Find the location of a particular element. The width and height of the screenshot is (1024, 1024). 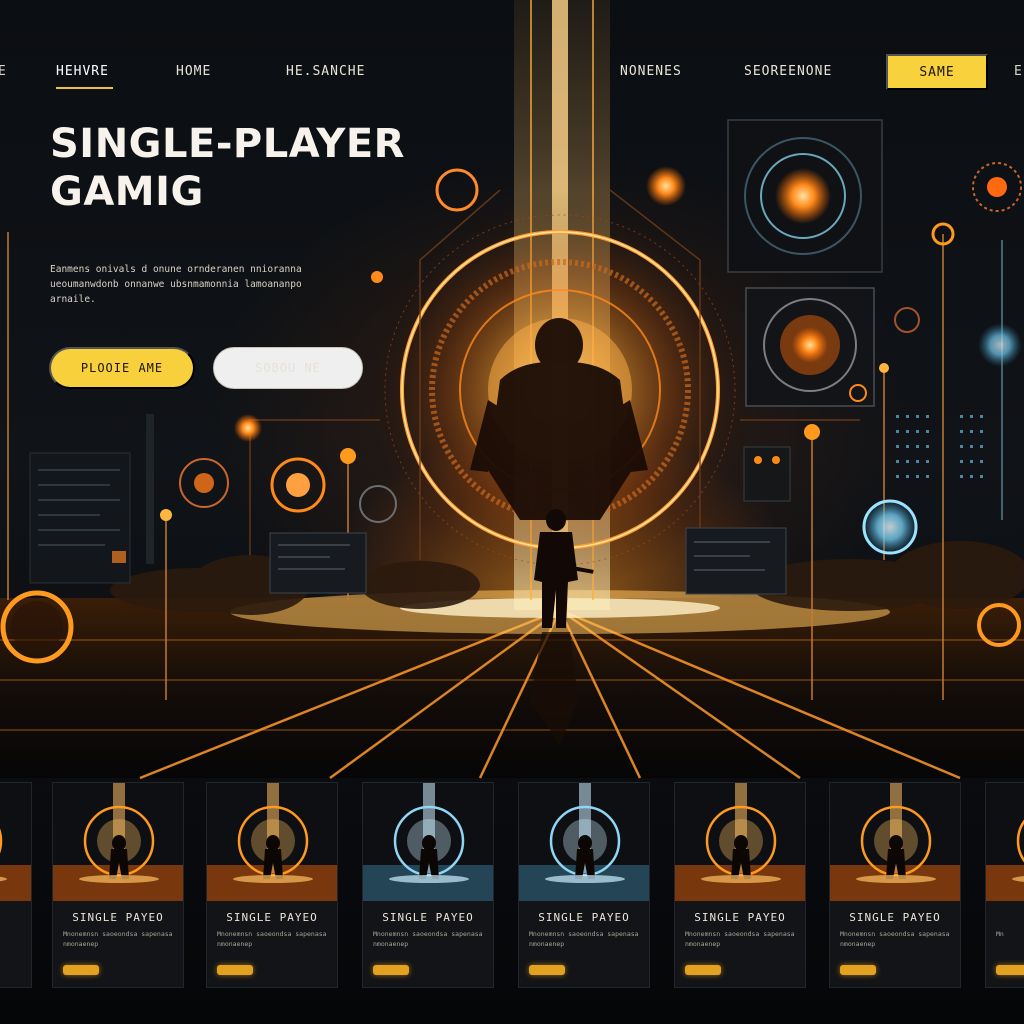

hero-title-line1: SINGLE-PLAYER is located at coordinates (227, 144).